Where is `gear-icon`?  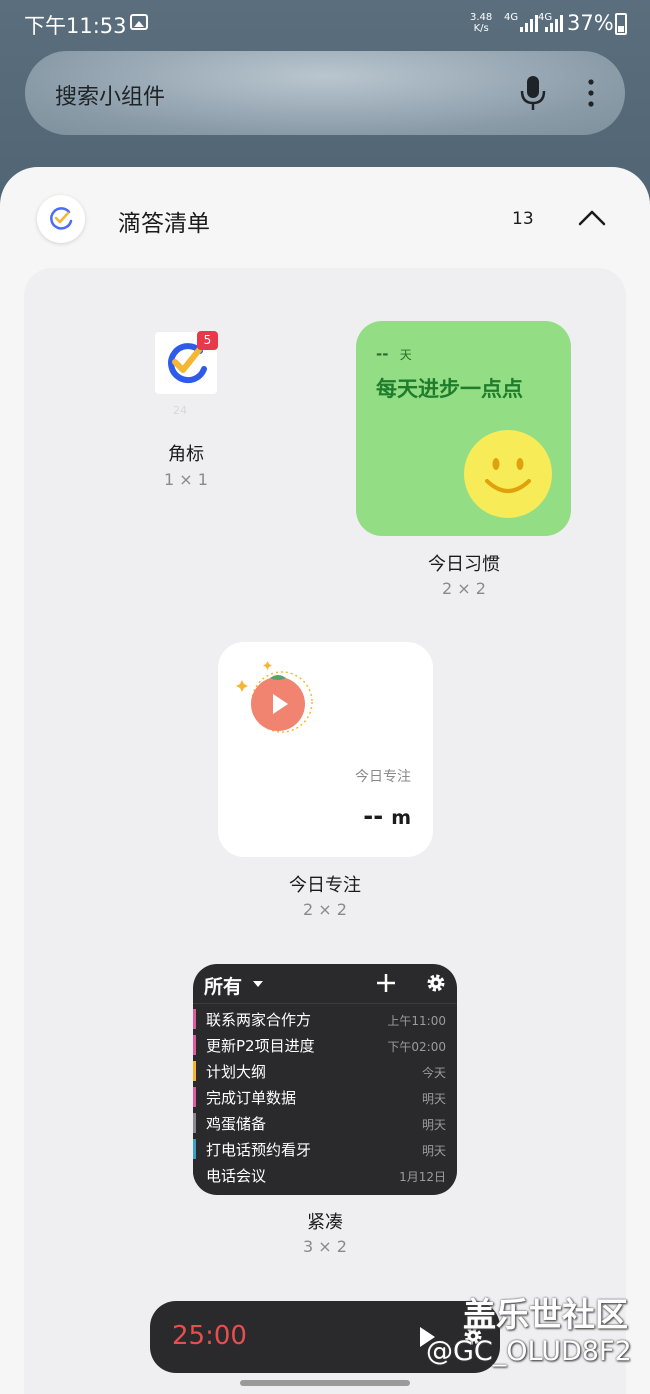 gear-icon is located at coordinates (436, 983).